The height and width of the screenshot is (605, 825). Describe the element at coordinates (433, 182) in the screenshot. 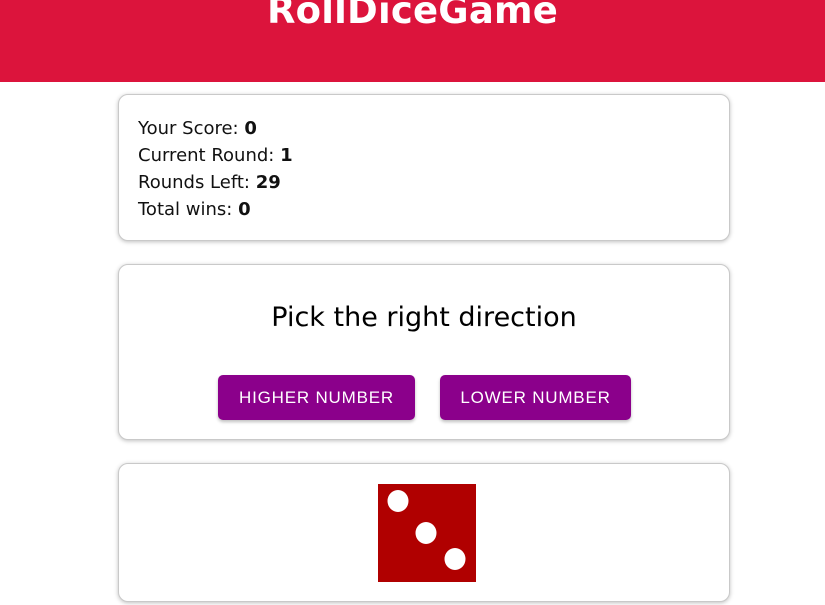

I see `rounds-left-line: Rounds Left: 29` at that location.